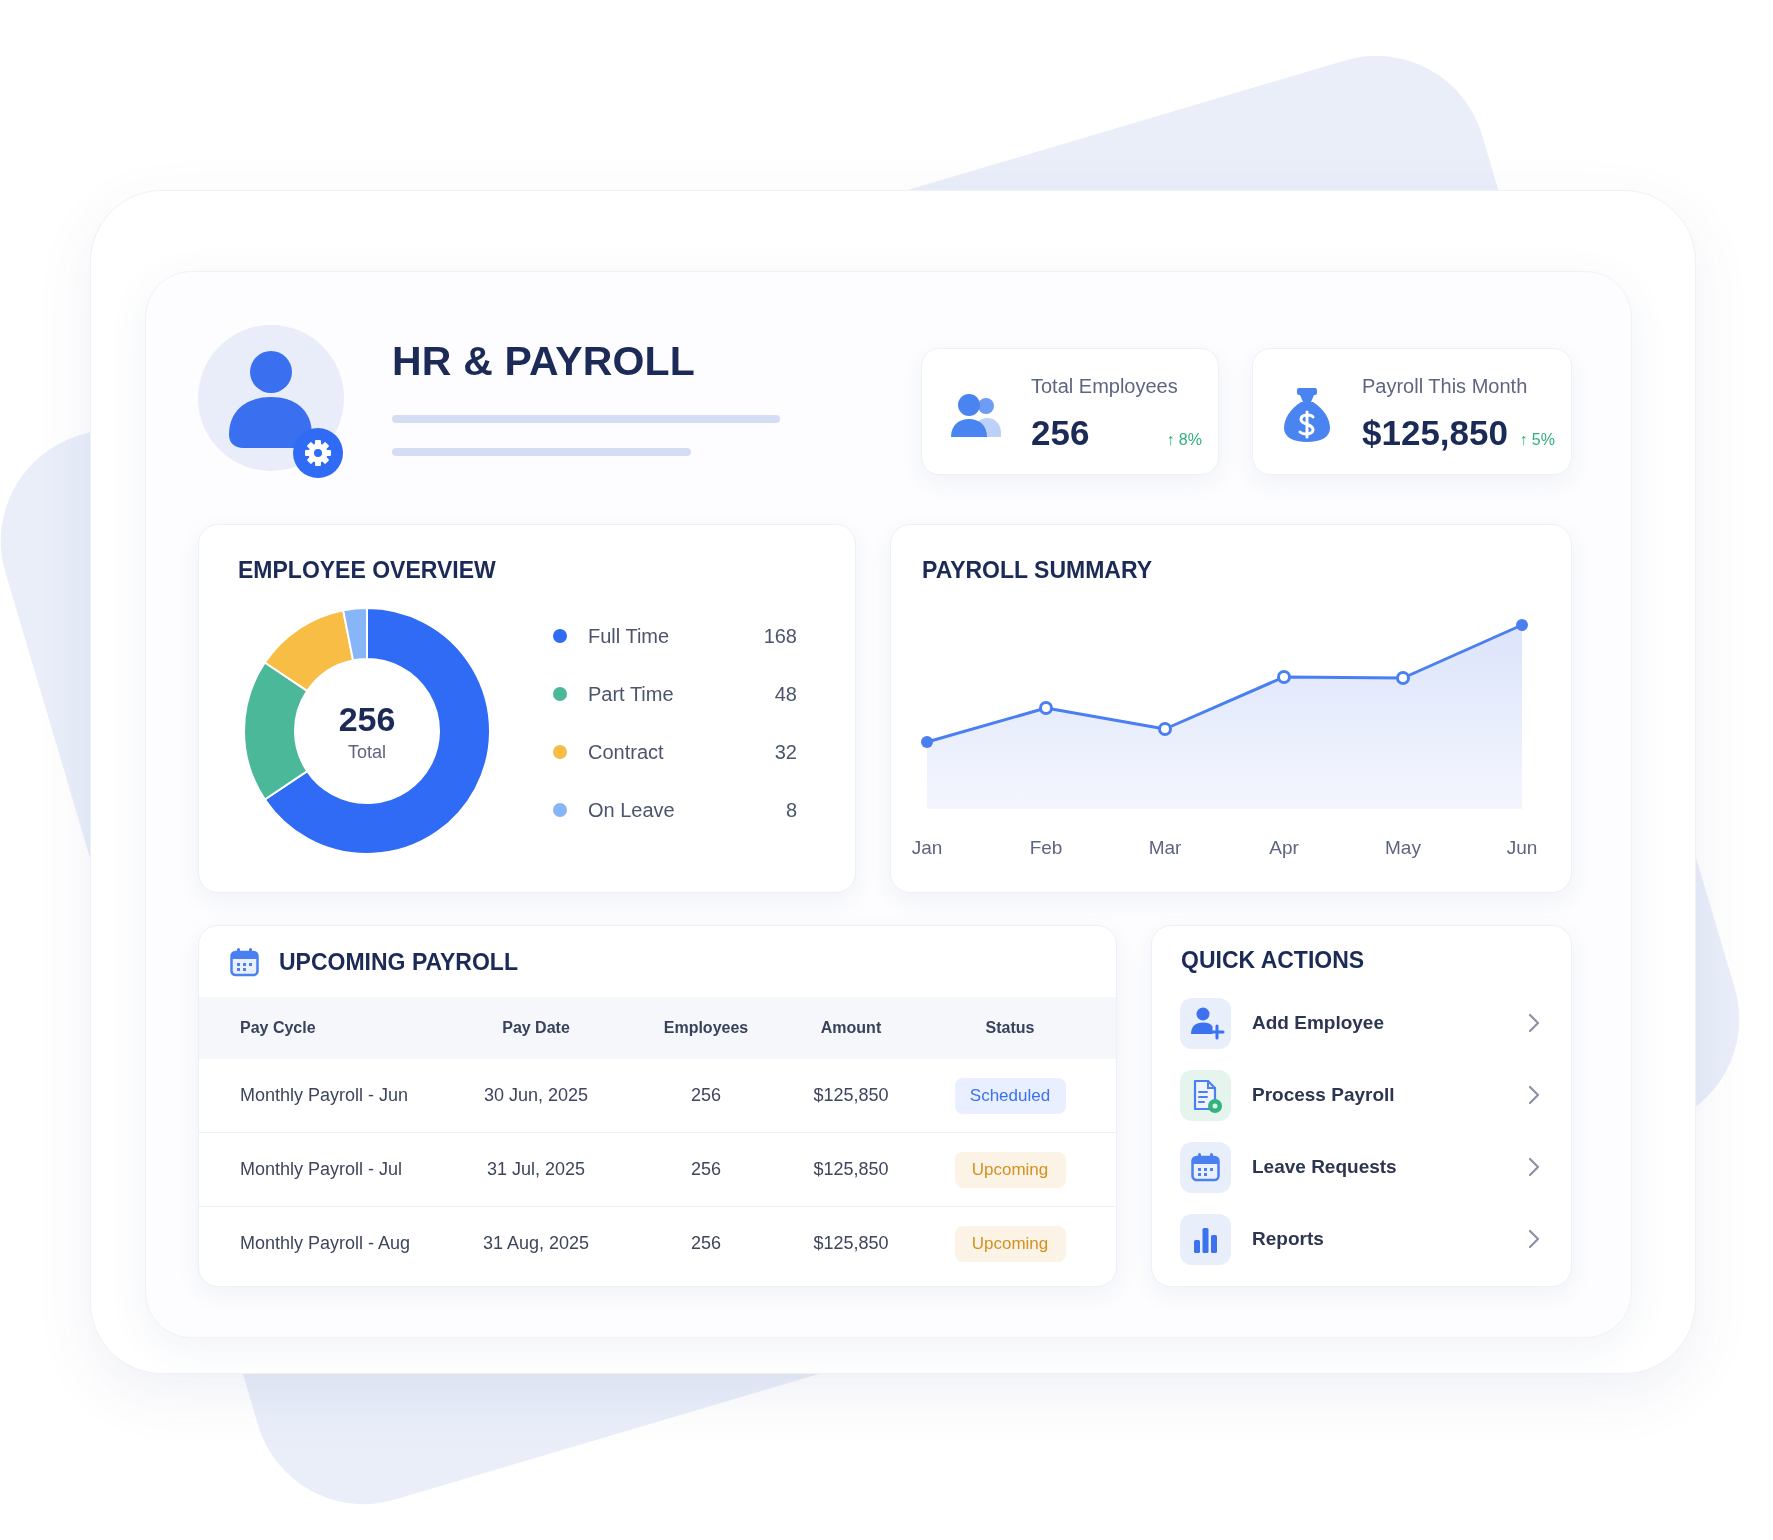 The height and width of the screenshot is (1540, 1773). What do you see at coordinates (1205, 1239) in the screenshot?
I see `bar-chart-icon` at bounding box center [1205, 1239].